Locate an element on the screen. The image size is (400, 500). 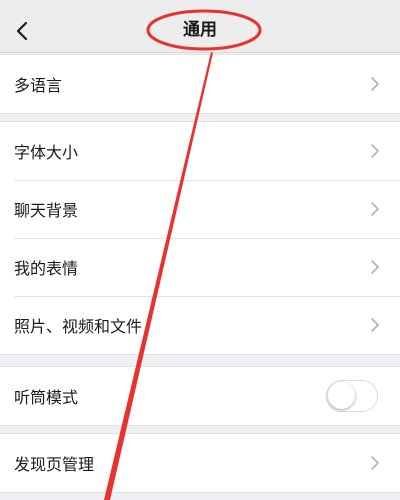
earpiece-mode-toggle is located at coordinates (352, 396).